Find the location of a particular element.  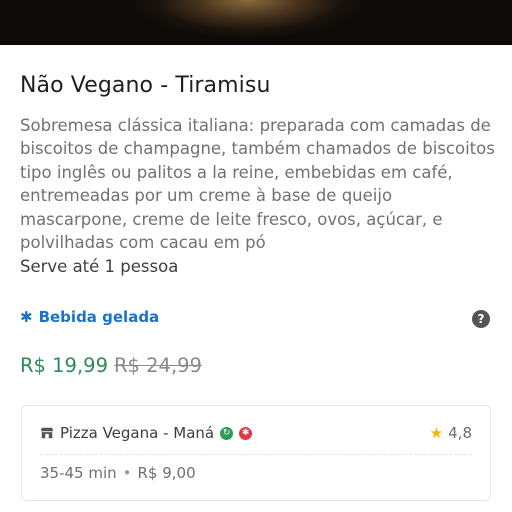

current-price: R$ 19,99 is located at coordinates (64, 365).